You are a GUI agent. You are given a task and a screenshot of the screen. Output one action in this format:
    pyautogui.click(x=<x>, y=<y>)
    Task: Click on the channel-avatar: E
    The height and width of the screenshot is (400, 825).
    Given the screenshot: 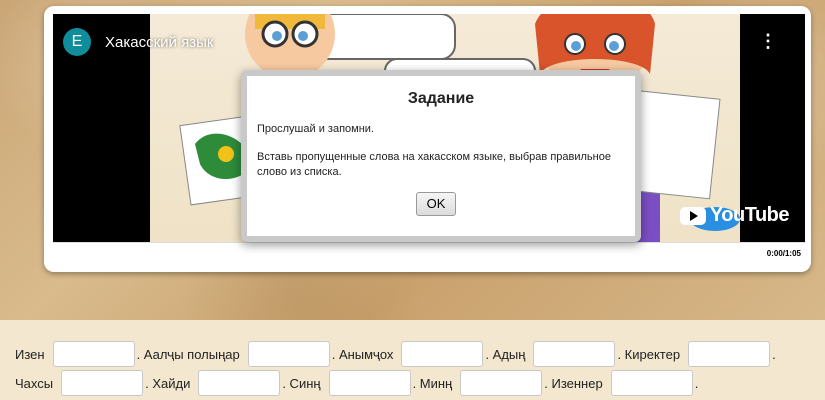 What is the action you would take?
    pyautogui.click(x=77, y=42)
    